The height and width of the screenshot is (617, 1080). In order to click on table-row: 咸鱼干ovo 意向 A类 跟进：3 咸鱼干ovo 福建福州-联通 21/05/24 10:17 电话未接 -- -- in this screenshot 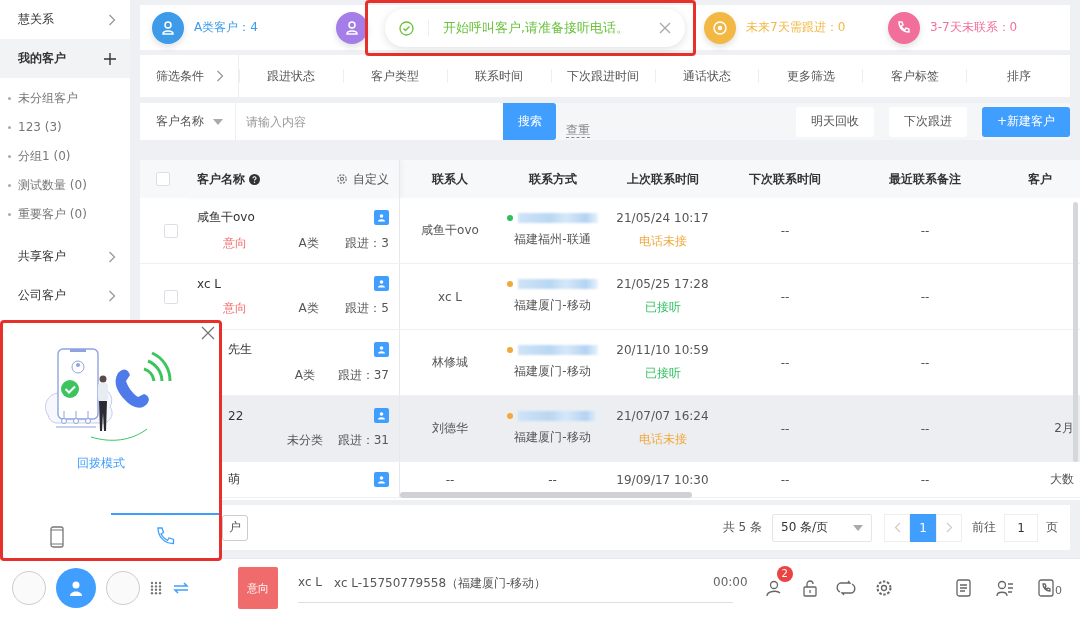, I will do `click(610, 231)`.